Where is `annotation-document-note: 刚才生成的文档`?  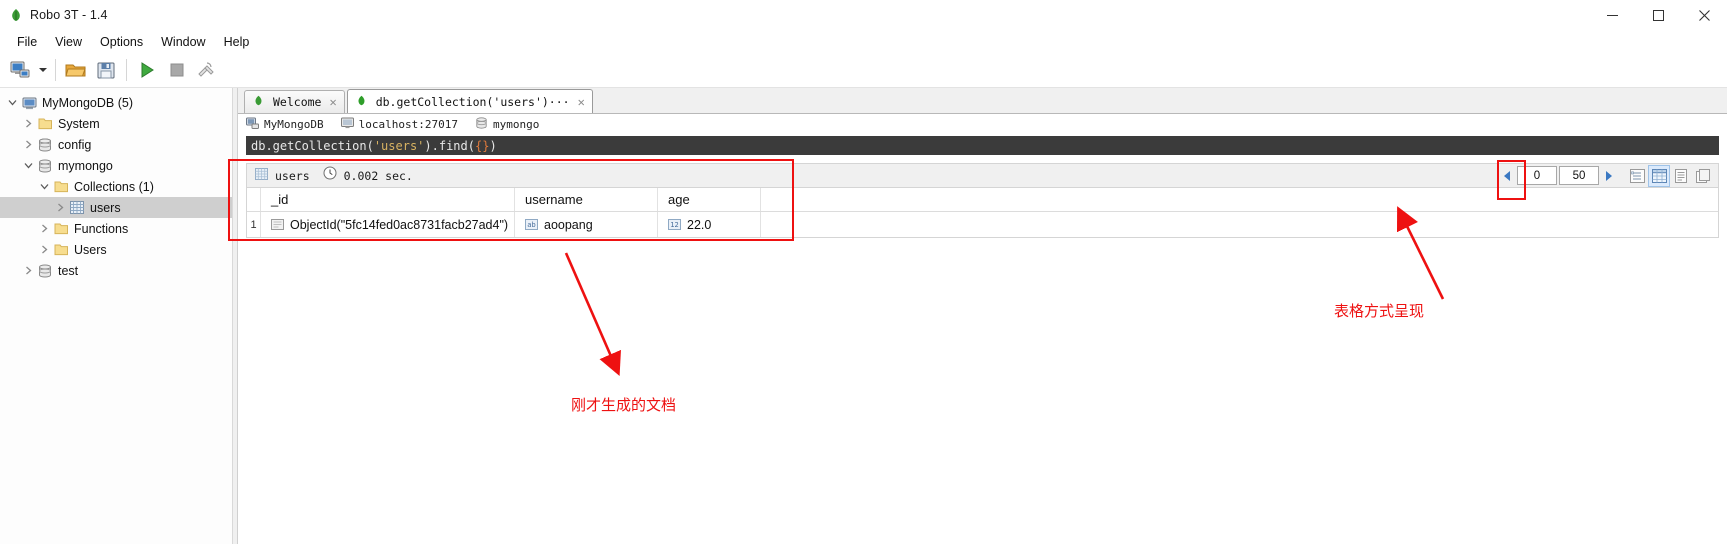
annotation-document-note: 刚才生成的文档 is located at coordinates (624, 405).